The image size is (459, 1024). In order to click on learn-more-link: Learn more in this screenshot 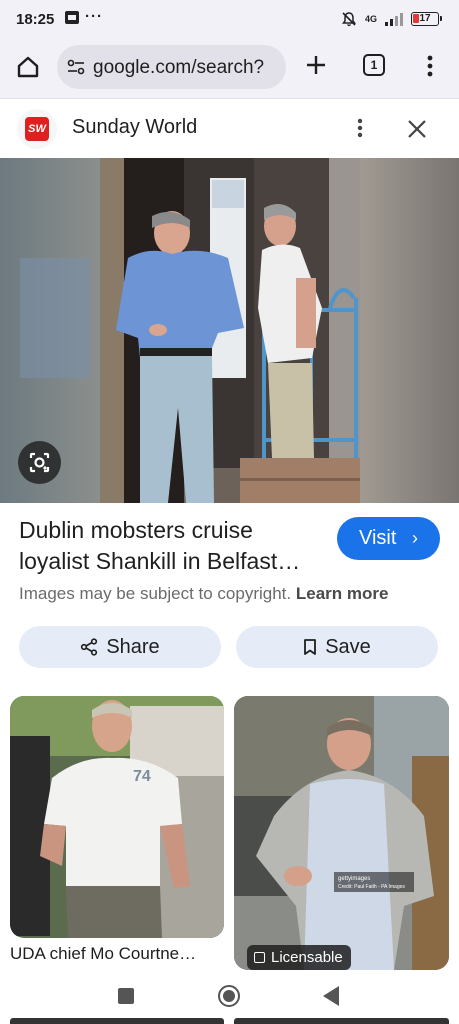, I will do `click(342, 593)`.